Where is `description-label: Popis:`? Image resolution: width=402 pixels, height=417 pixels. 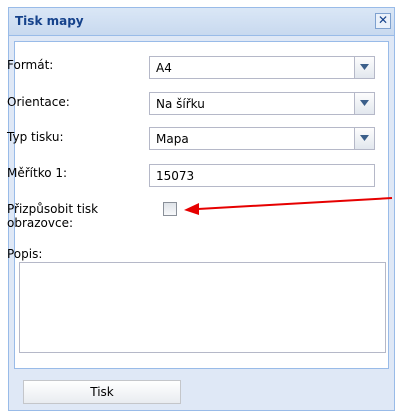 description-label: Popis: is located at coordinates (25, 254).